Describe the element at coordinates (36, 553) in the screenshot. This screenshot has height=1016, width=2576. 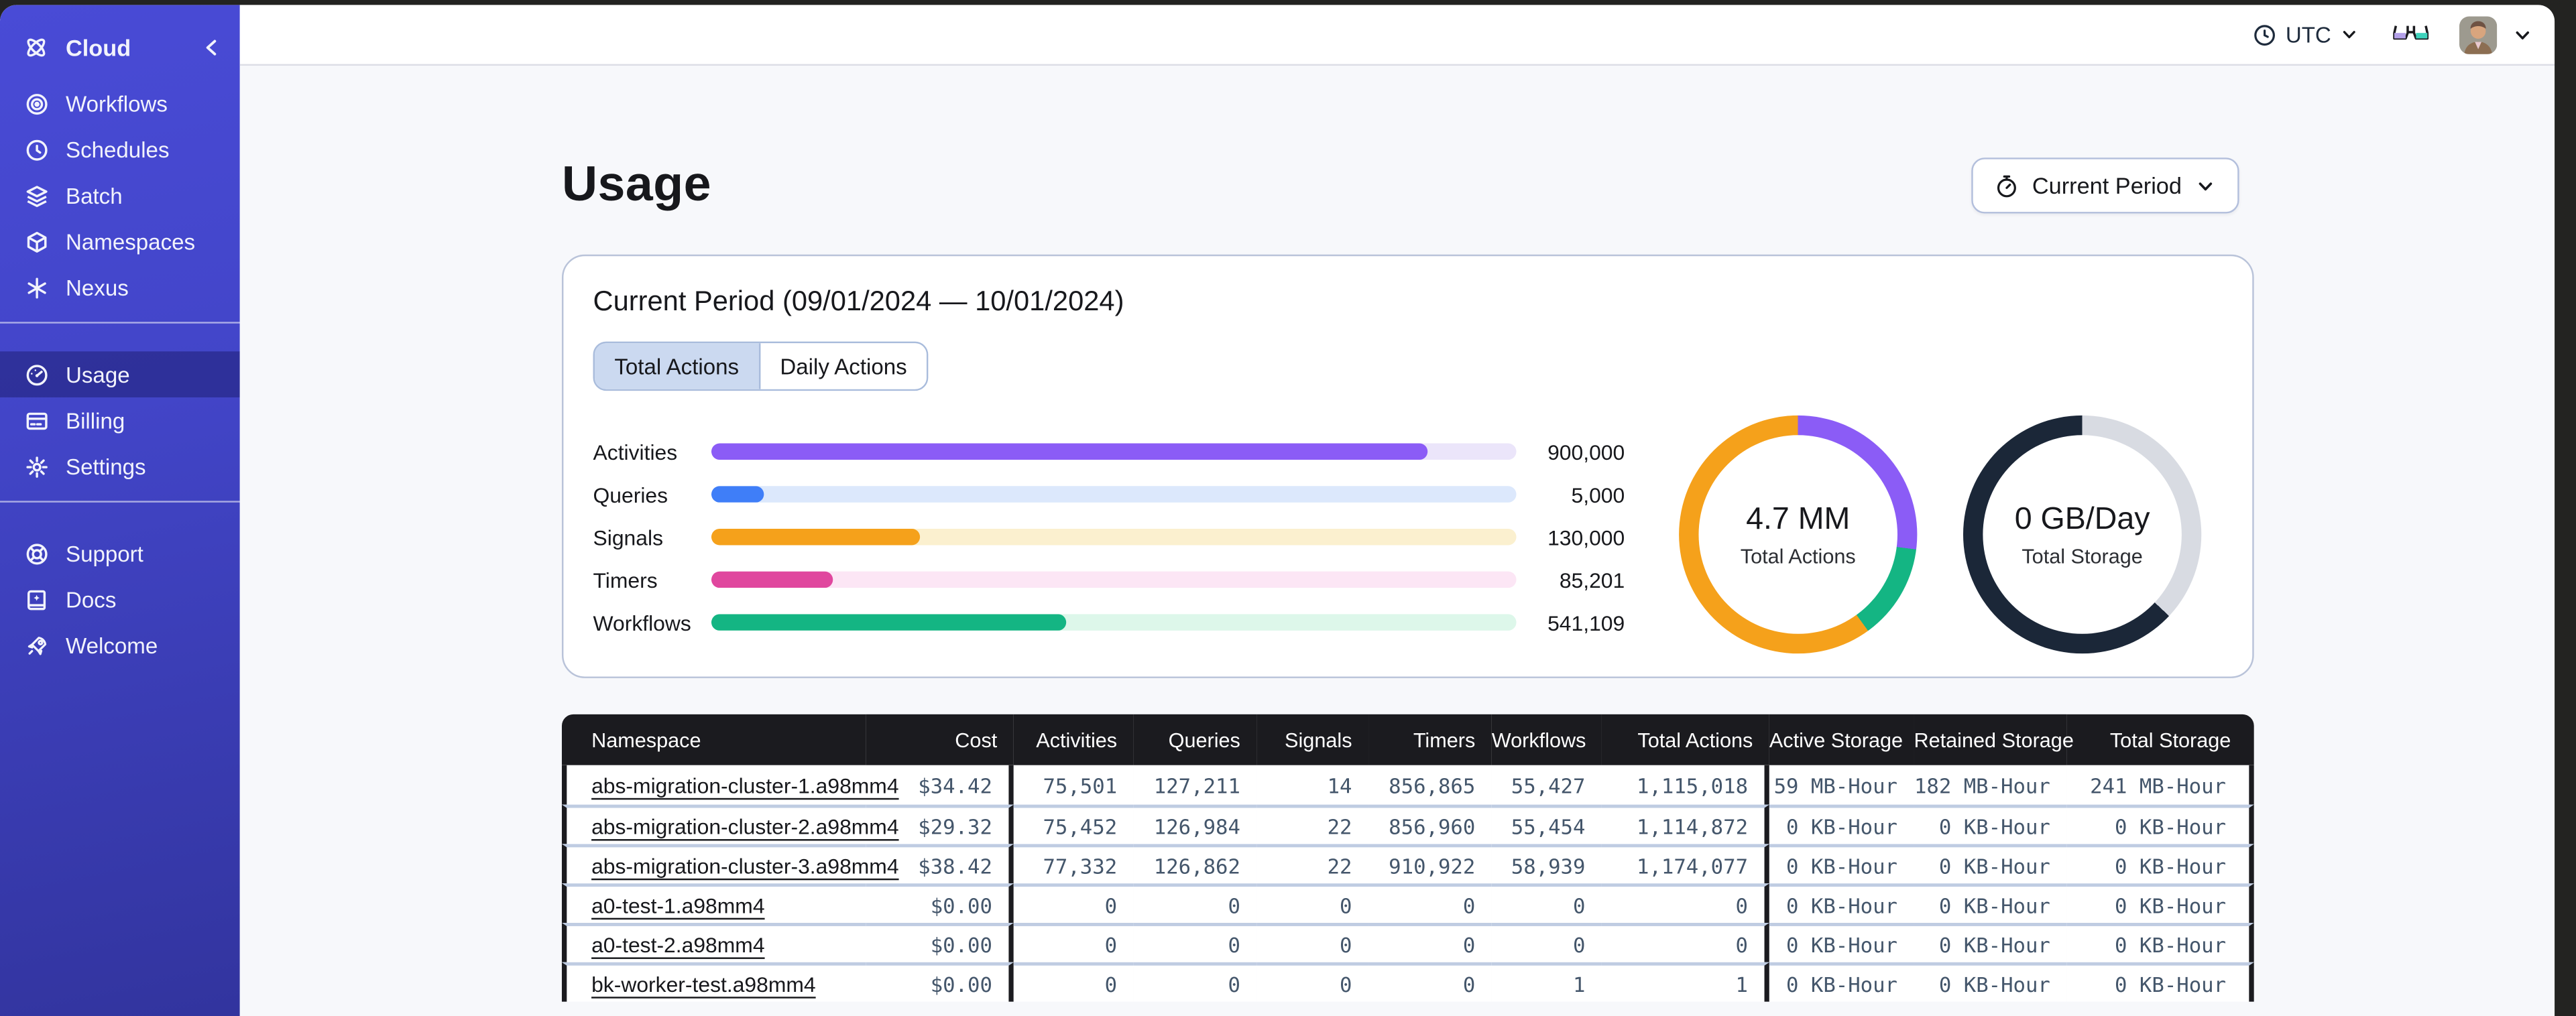
I see `support-icon` at that location.